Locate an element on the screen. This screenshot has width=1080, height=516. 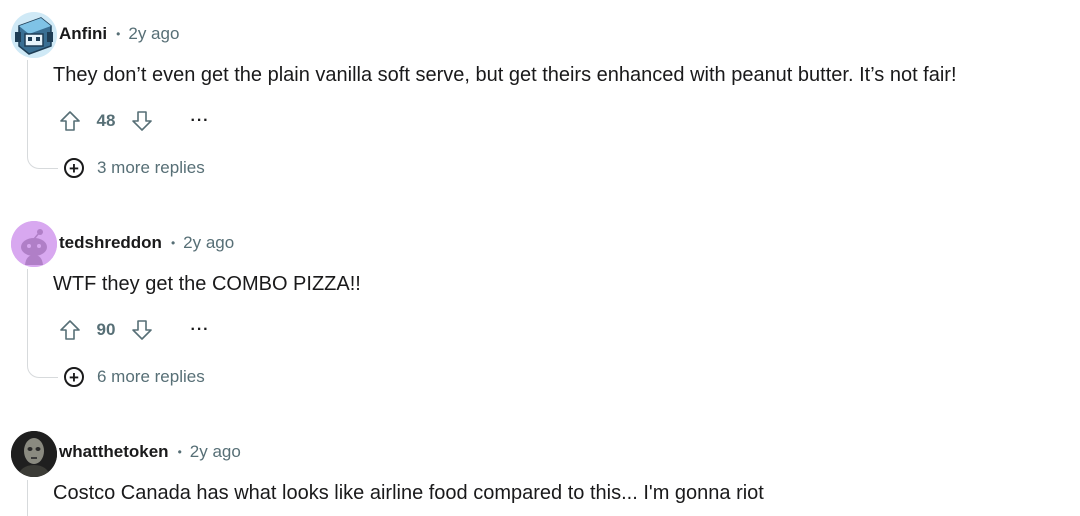
more-replies-label: 6 more replies is located at coordinates (151, 376).